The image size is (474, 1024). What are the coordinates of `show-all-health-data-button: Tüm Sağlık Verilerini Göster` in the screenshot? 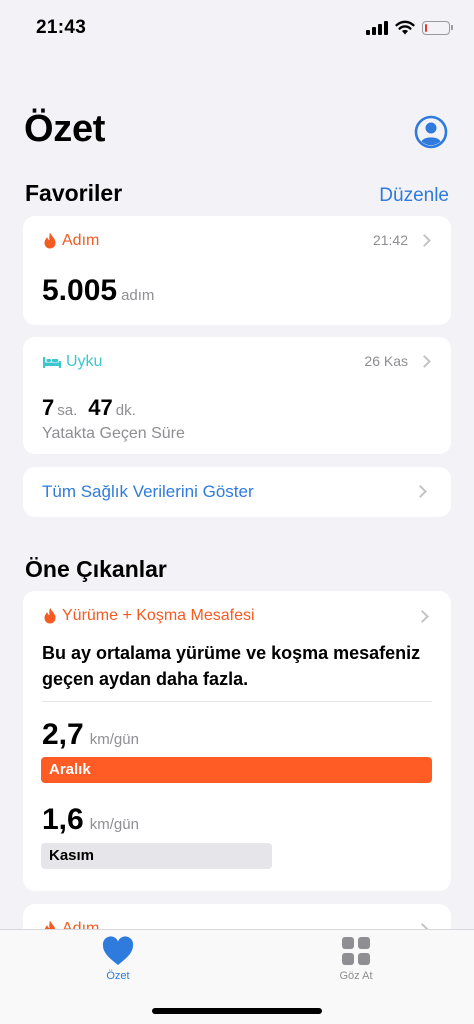 It's located at (237, 492).